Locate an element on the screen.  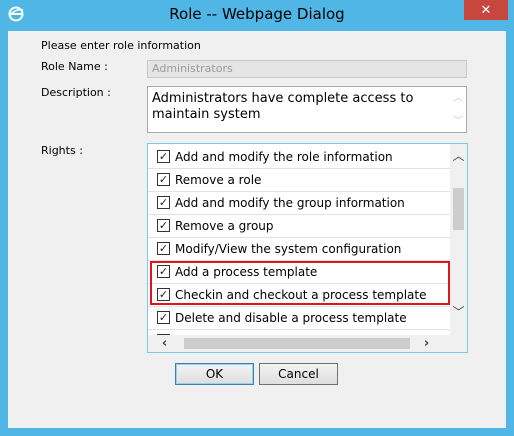
chevron-left-icon: ‹ is located at coordinates (164, 343).